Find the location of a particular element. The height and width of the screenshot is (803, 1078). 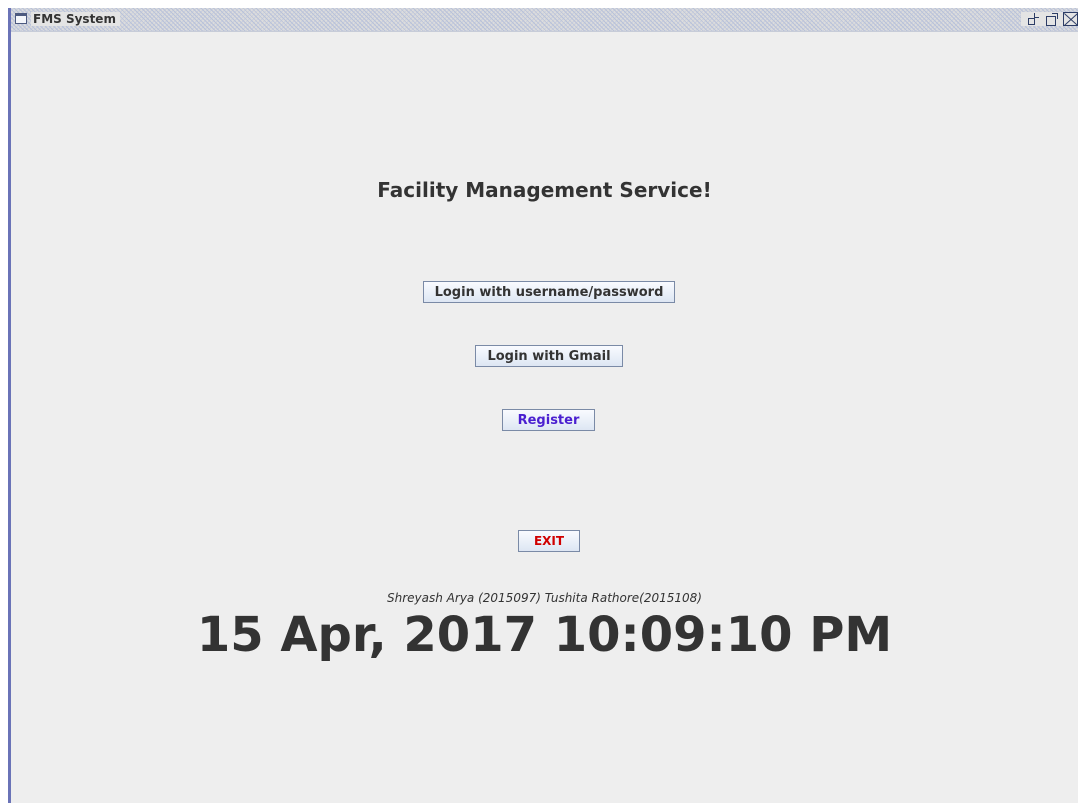

iconify-icon is located at coordinates (1032, 19).